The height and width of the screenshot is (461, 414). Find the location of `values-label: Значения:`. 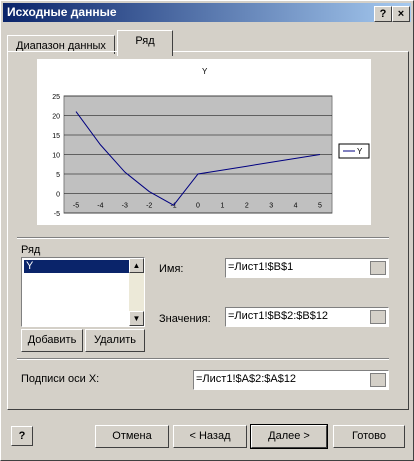

values-label: Значения: is located at coordinates (185, 319).